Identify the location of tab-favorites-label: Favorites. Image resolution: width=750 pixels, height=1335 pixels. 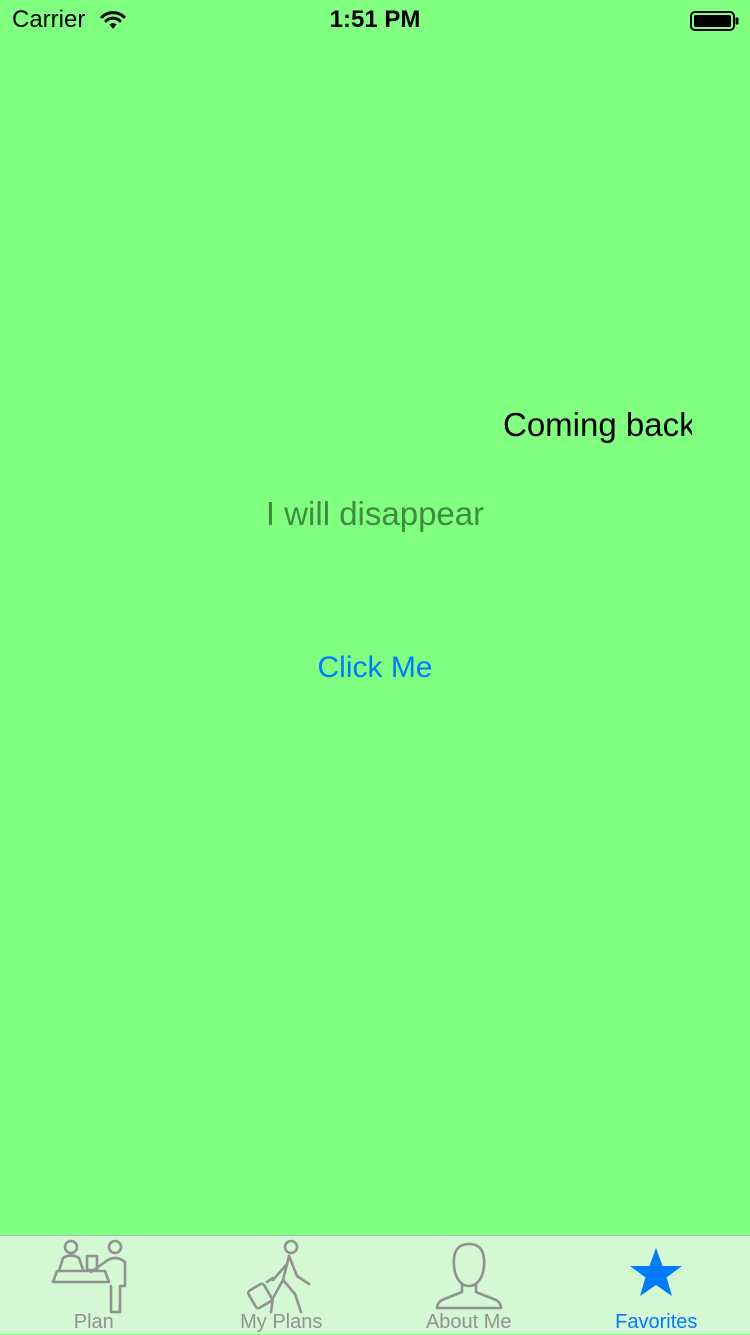
(656, 1322).